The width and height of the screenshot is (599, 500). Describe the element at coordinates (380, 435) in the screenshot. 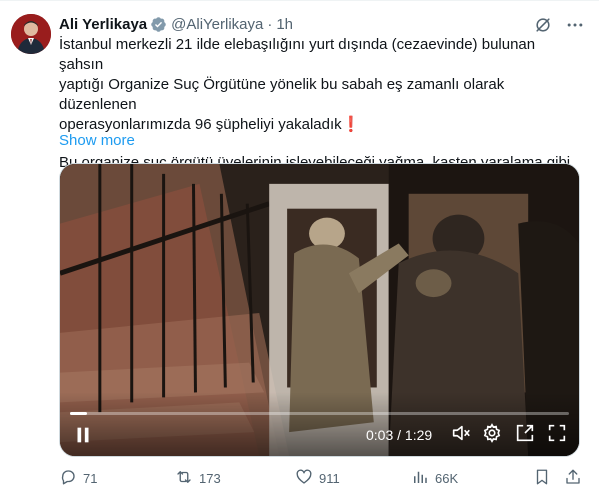

I see `video-current-time: 0:03` at that location.